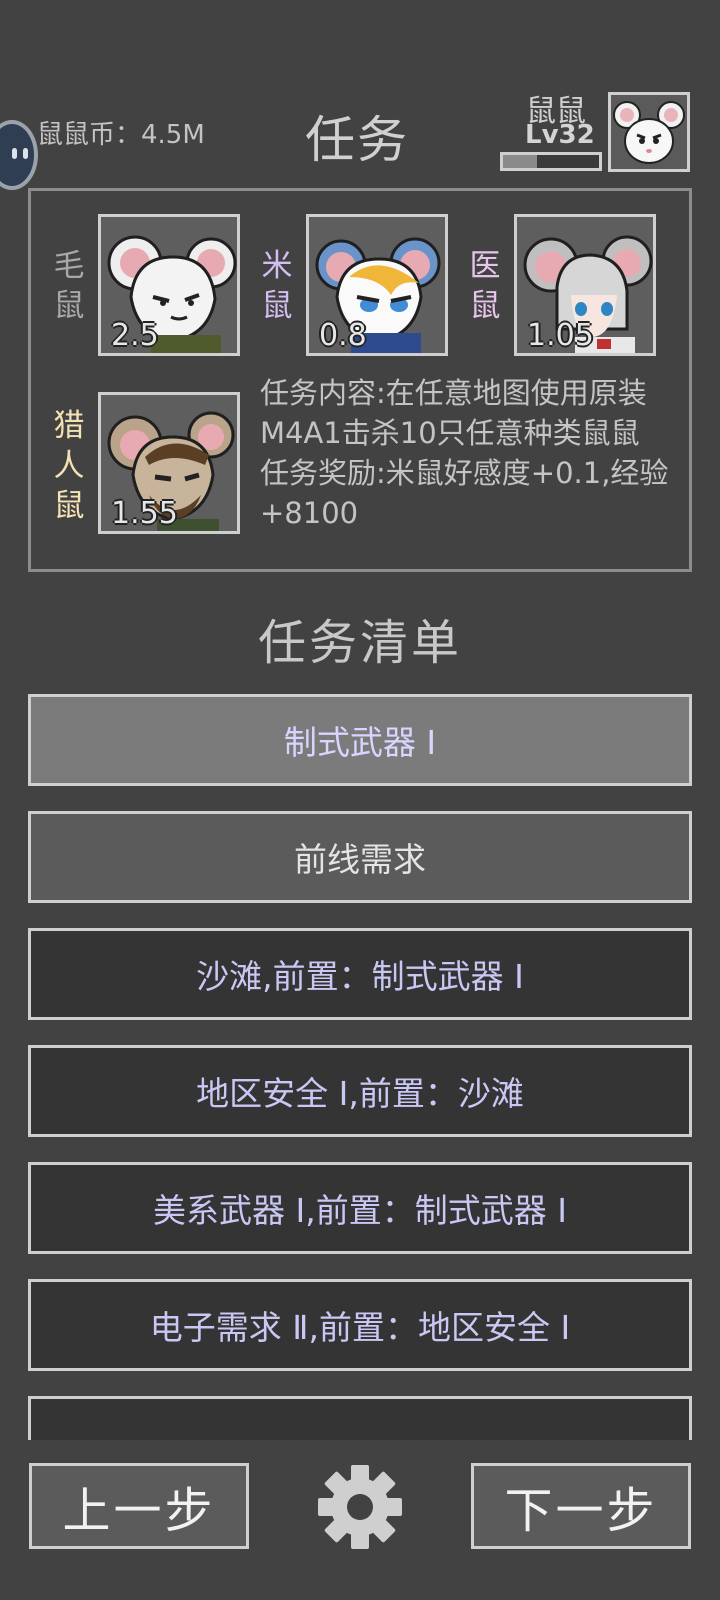 Image resolution: width=720 pixels, height=1600 pixels. I want to click on xp-bar, so click(551, 161).